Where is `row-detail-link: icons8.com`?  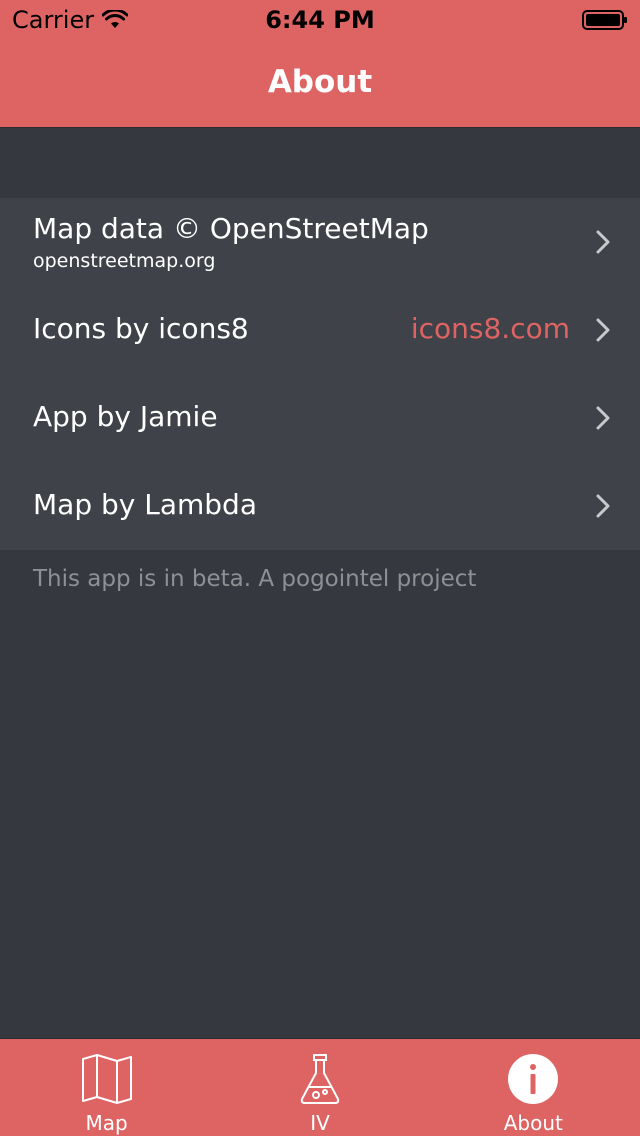 row-detail-link: icons8.com is located at coordinates (490, 328).